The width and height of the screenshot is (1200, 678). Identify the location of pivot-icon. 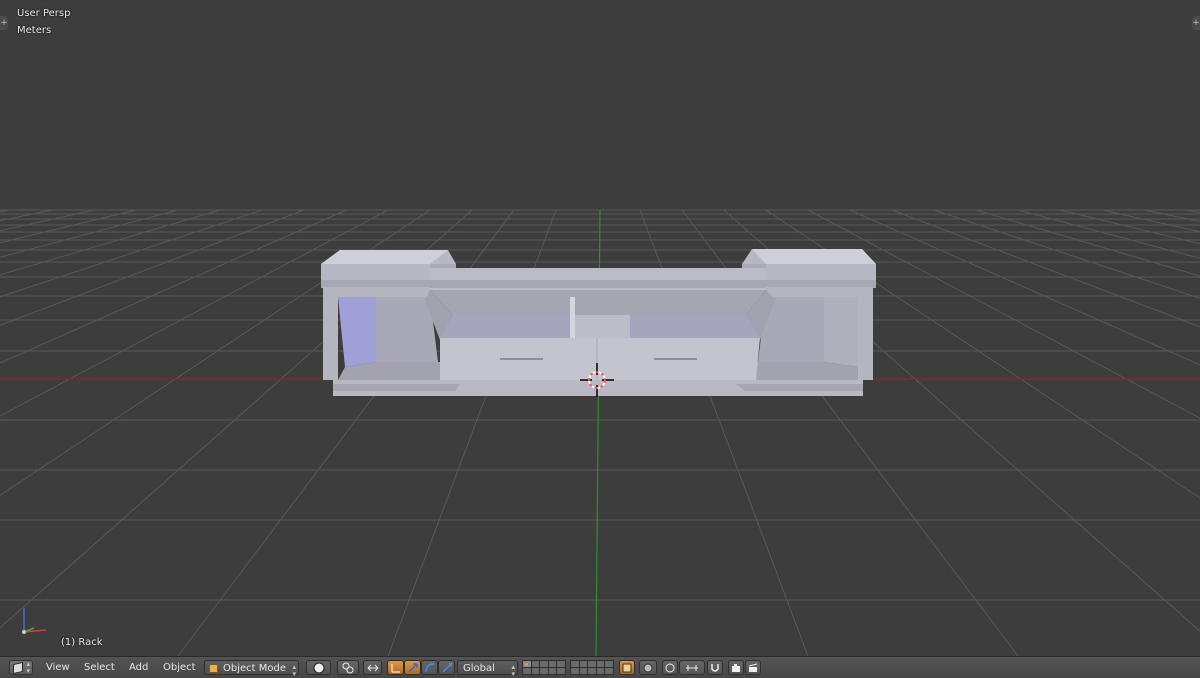
(348, 668).